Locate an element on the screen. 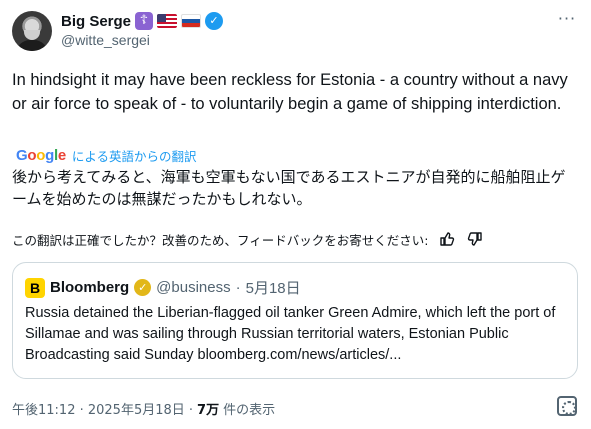 The image size is (591, 429). thumbs-up-icon is located at coordinates (447, 240).